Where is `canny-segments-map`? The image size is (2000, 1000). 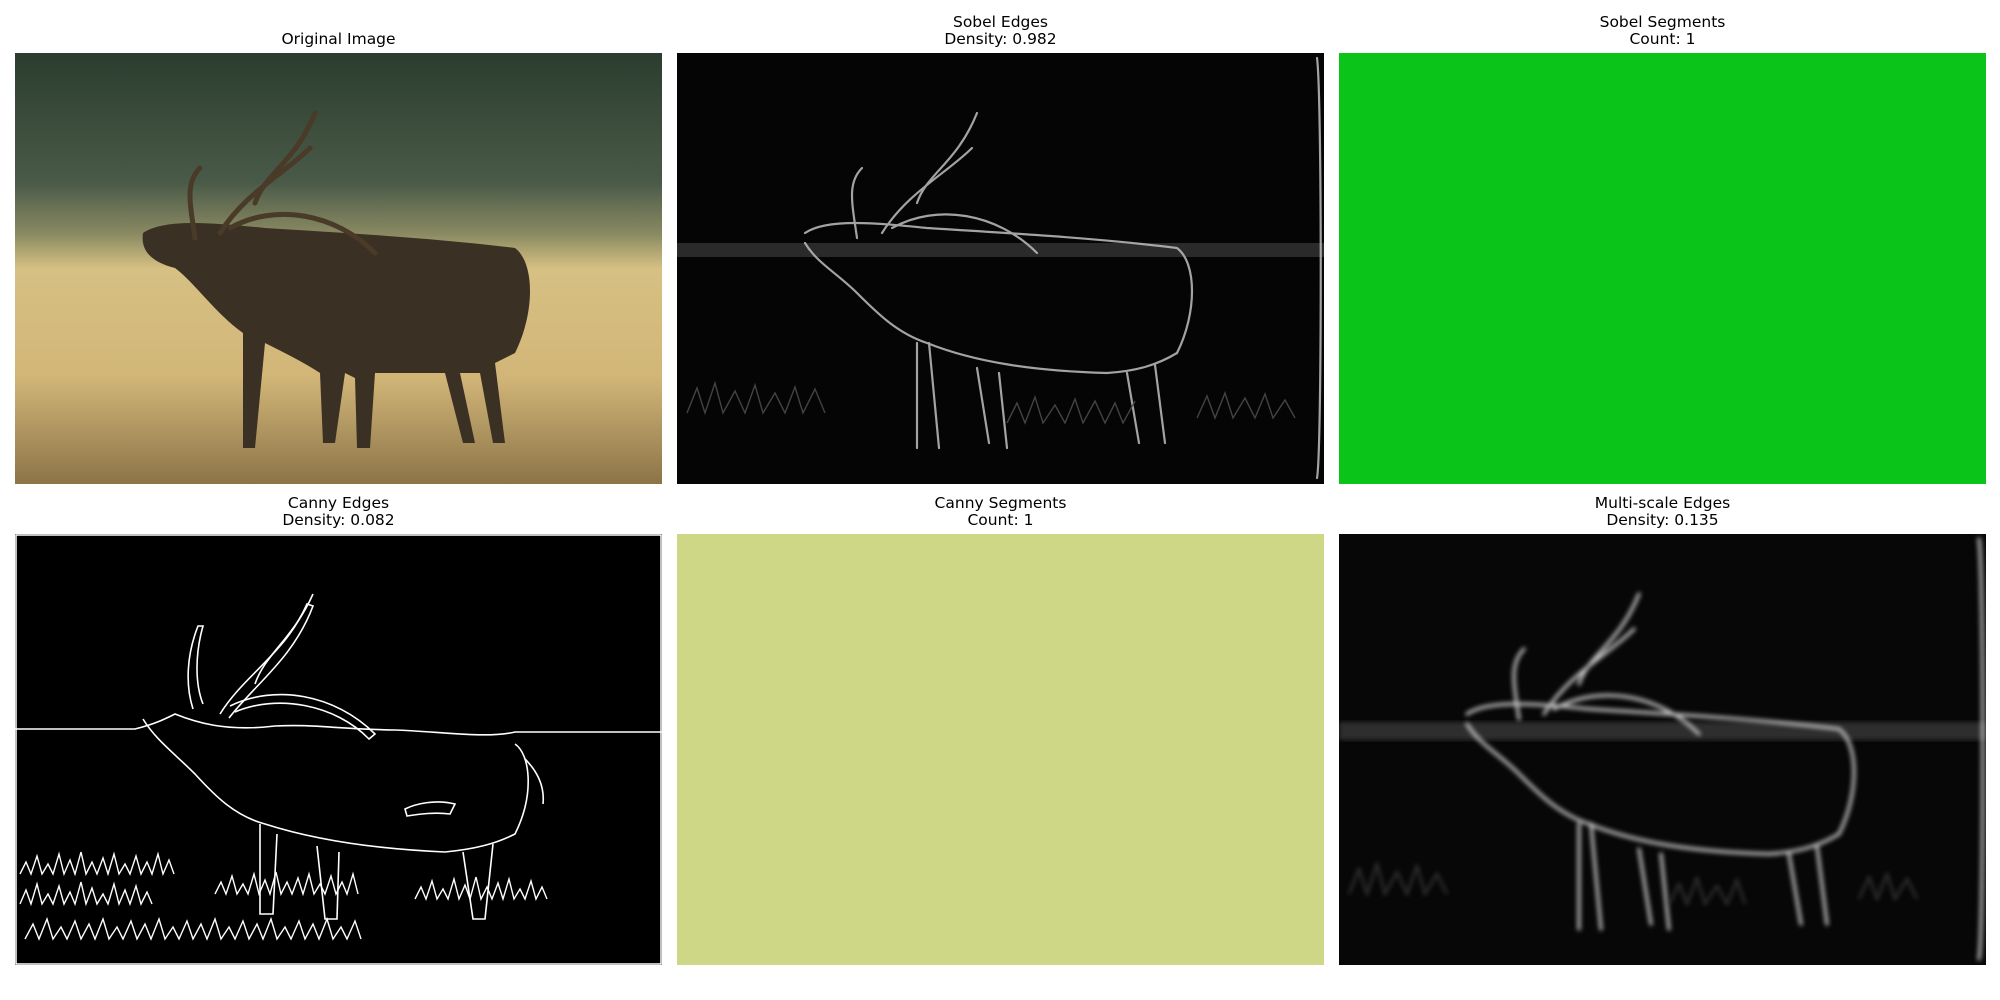 canny-segments-map is located at coordinates (1000, 749).